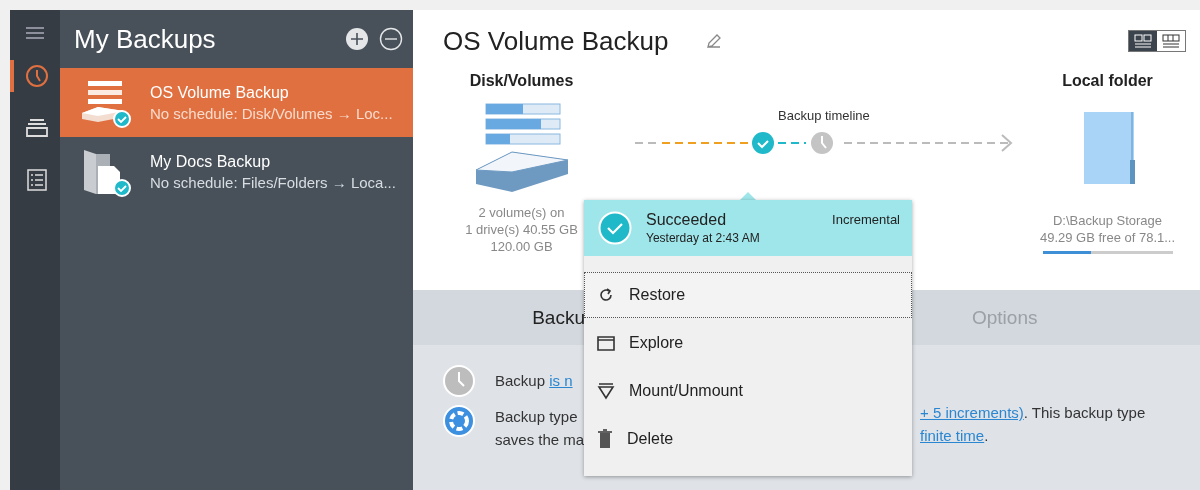 This screenshot has width=1200, height=490. I want to click on destination-path: D:\Backup Storage, so click(1107, 220).